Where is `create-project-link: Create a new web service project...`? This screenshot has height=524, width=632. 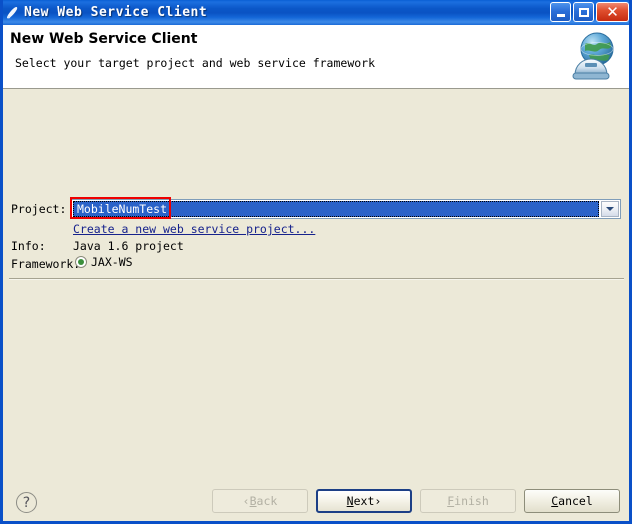 create-project-link: Create a new web service project... is located at coordinates (194, 229).